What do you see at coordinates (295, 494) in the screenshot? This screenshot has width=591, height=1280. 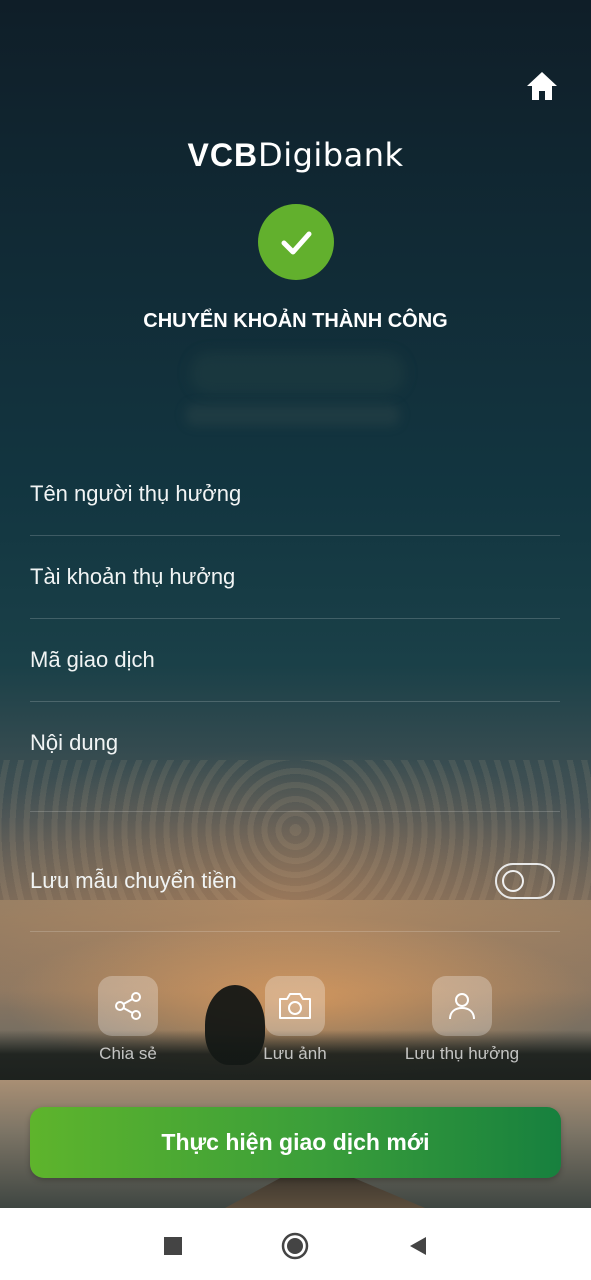 I see `detail-row-beneficiary-name: Tên người thụ hưởng` at bounding box center [295, 494].